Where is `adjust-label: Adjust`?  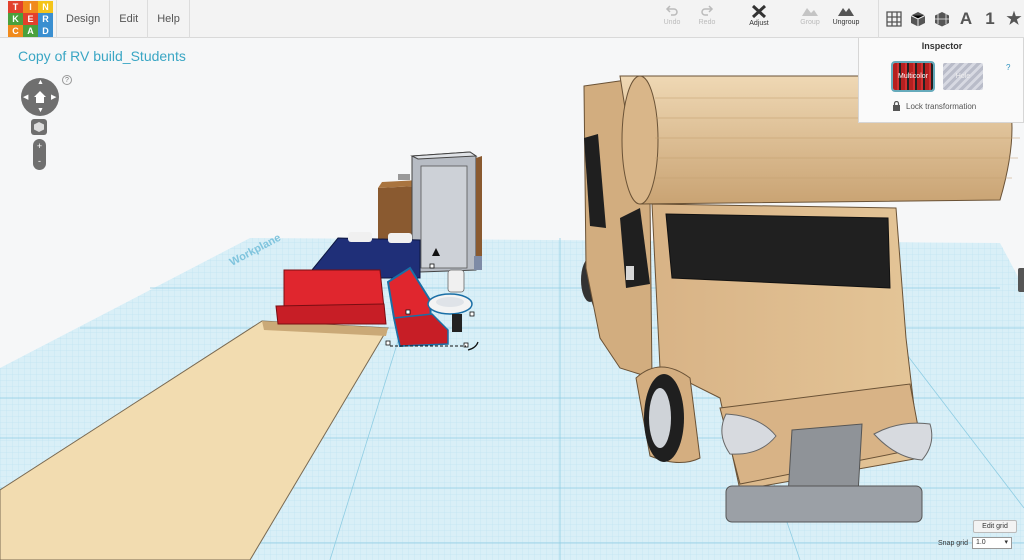
adjust-label: Adjust is located at coordinates (759, 23).